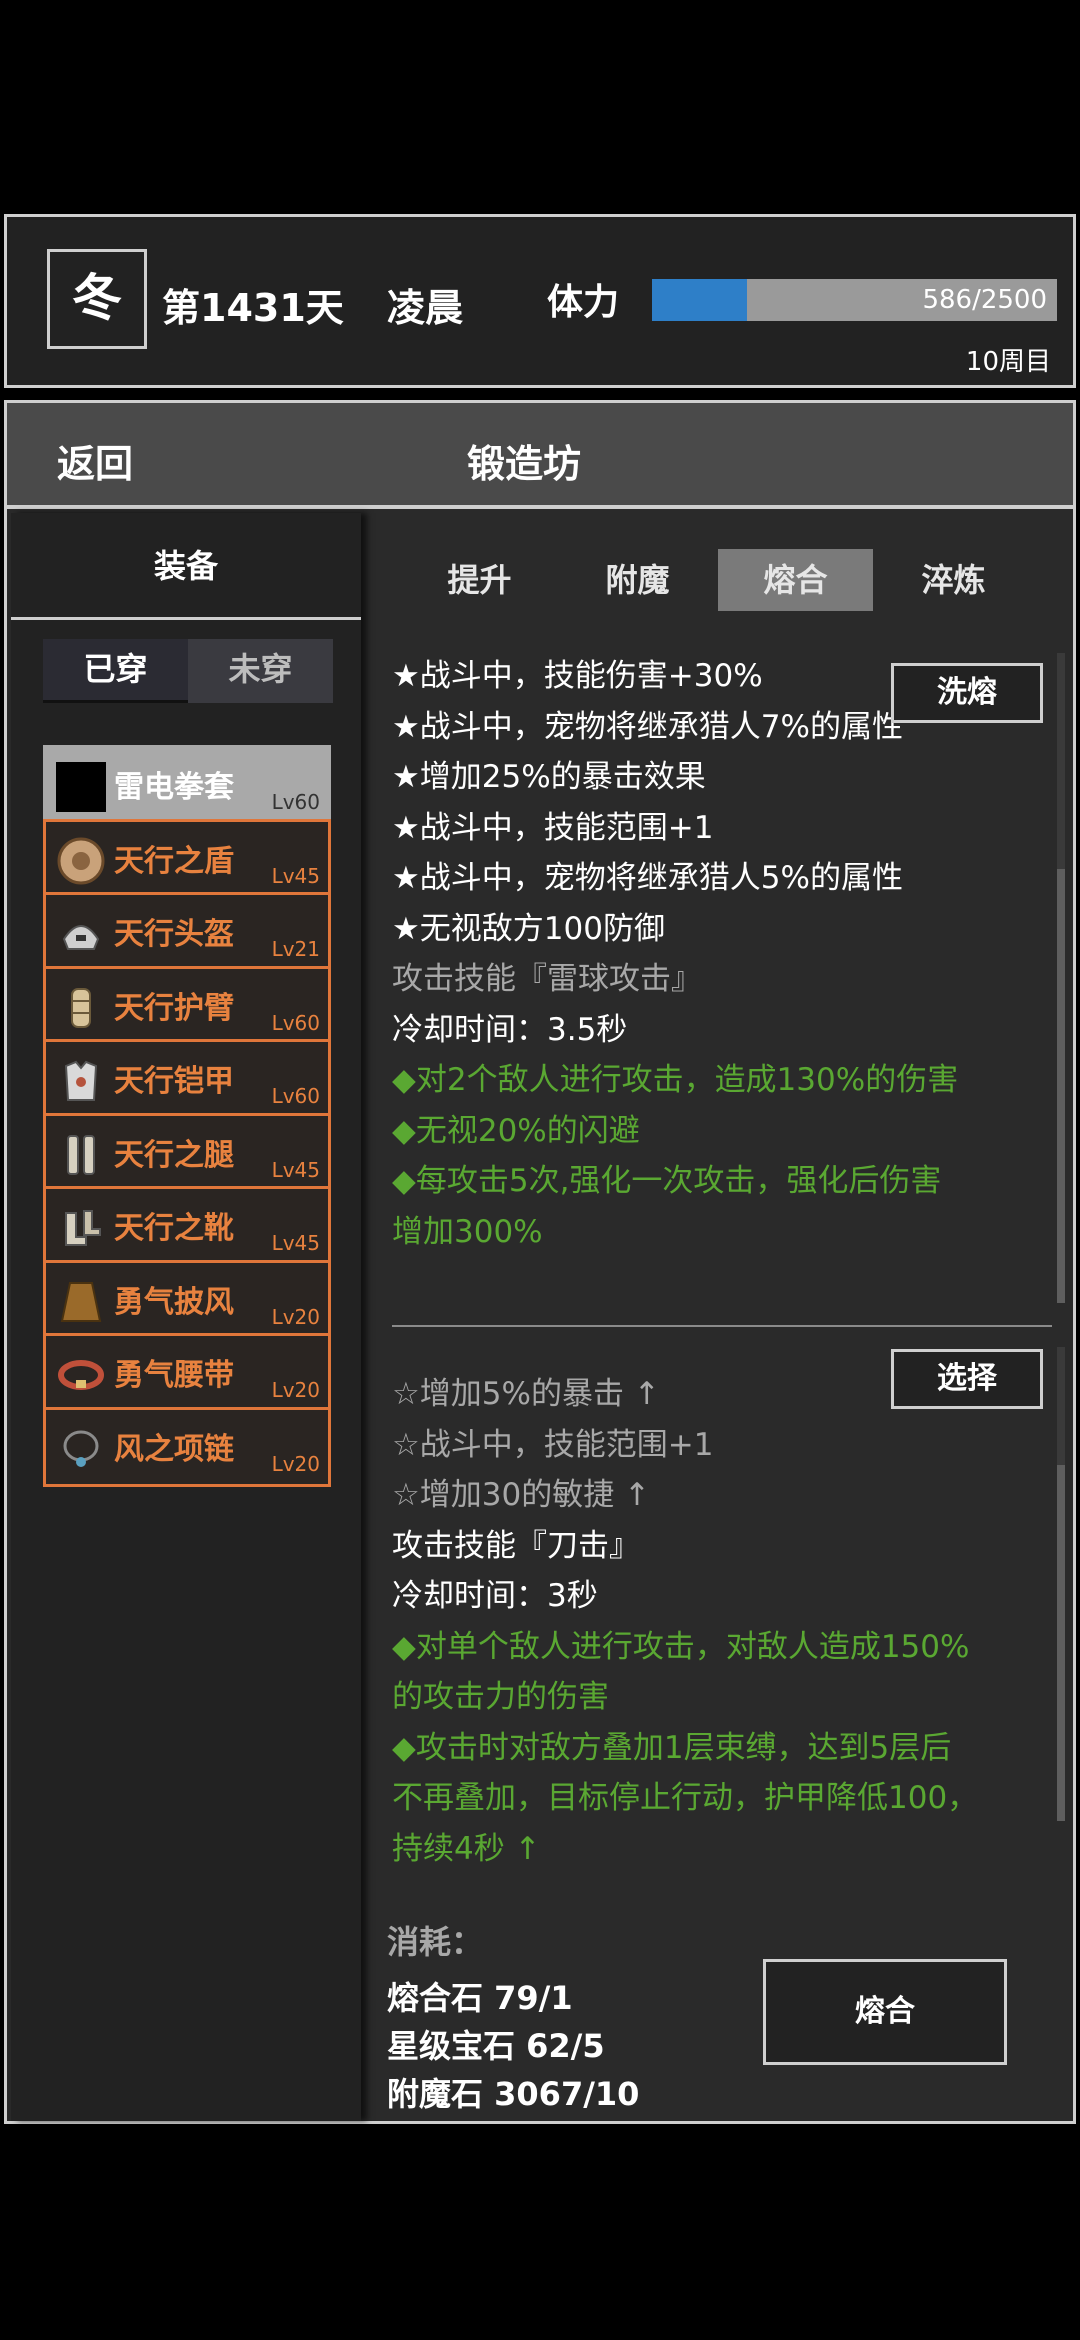 The image size is (1080, 2340). I want to click on equipment-item: 天行之盾 Lv45, so click(187, 858).